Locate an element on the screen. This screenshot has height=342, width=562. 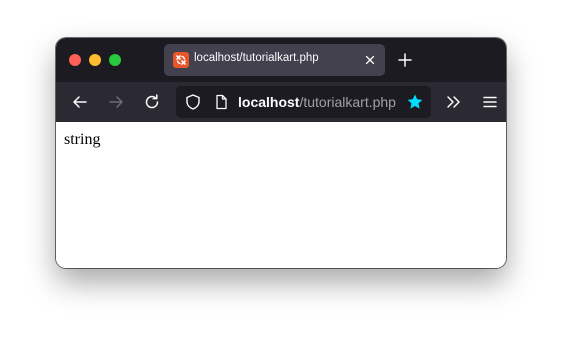
maximize-window-button is located at coordinates (115, 60).